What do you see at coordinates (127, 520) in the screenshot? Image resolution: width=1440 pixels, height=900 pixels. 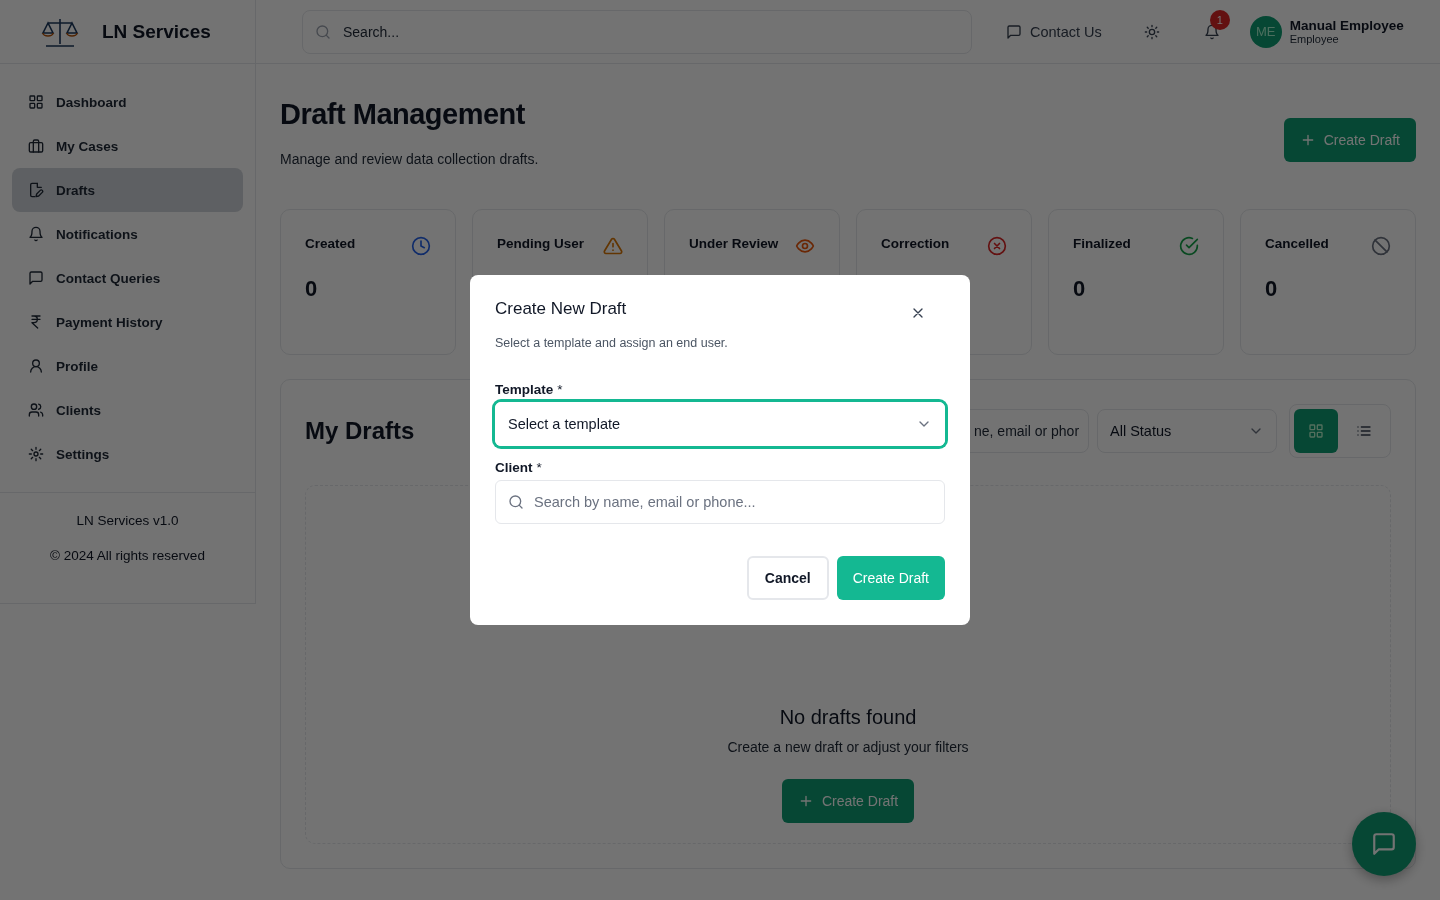 I see `version-text: LN Services v1.0` at bounding box center [127, 520].